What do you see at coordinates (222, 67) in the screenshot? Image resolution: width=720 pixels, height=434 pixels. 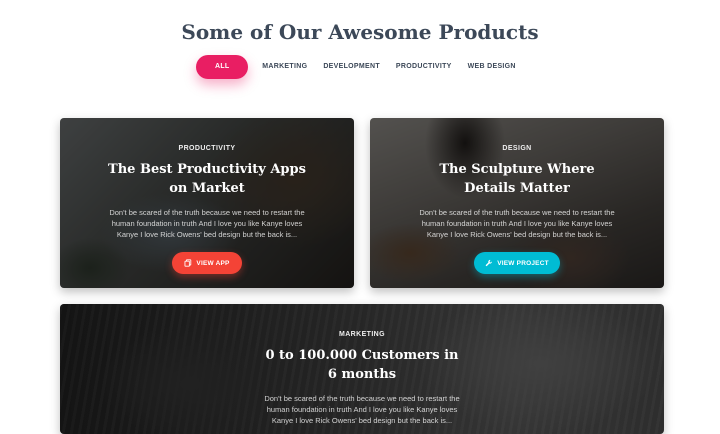 I see `tab-all: ALL` at bounding box center [222, 67].